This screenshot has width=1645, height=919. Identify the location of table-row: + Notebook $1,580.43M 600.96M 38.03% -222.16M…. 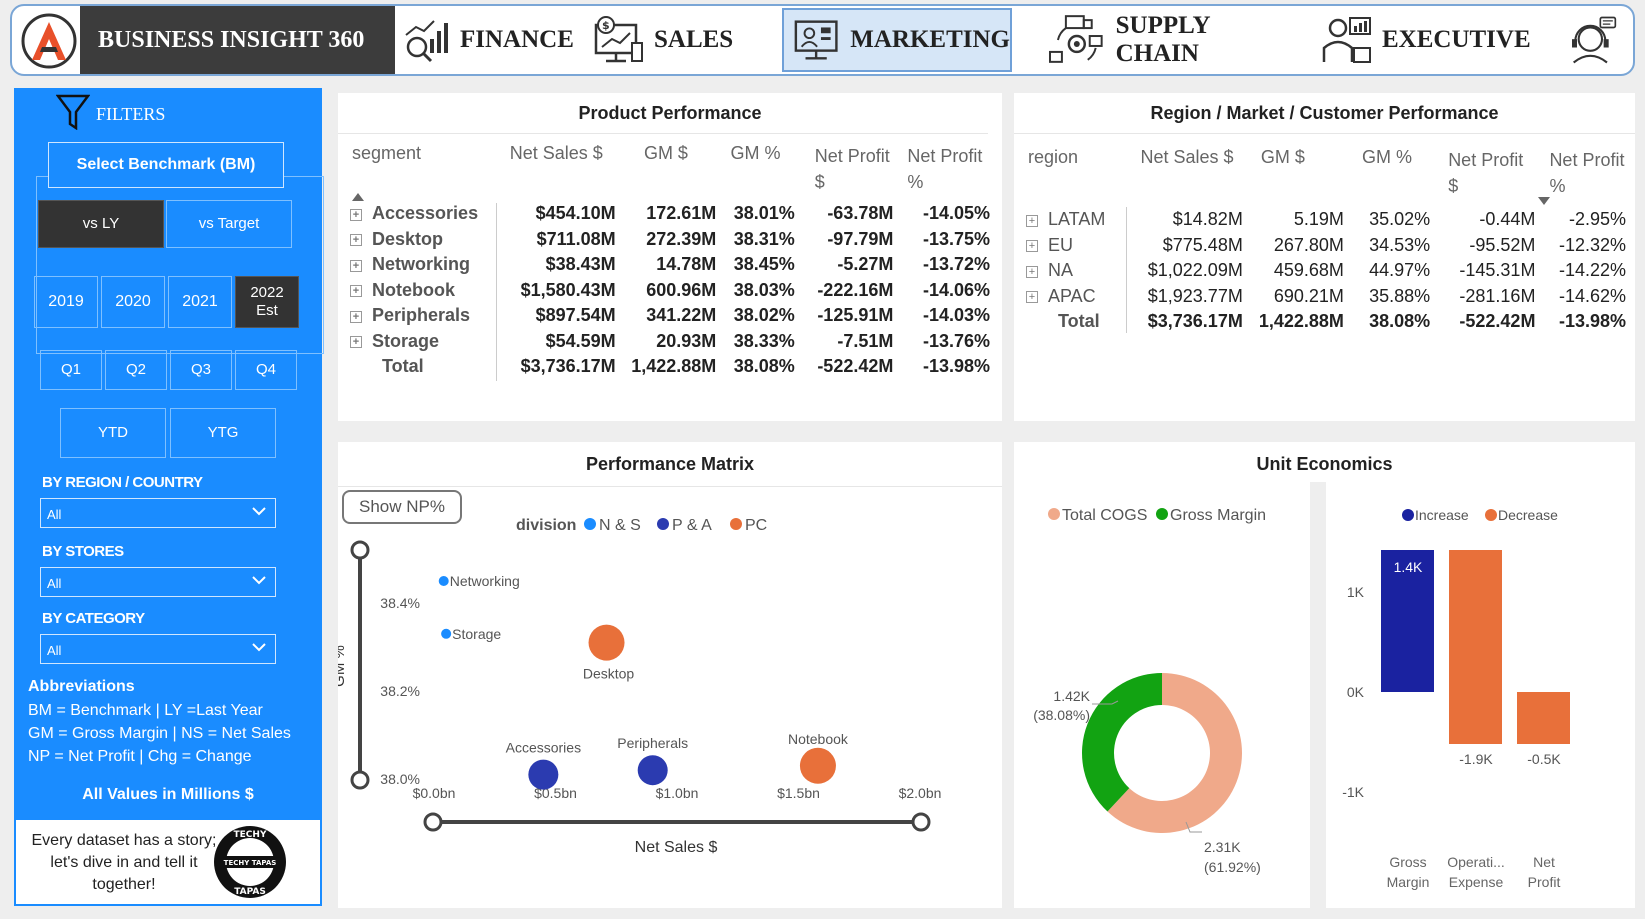
(670, 291).